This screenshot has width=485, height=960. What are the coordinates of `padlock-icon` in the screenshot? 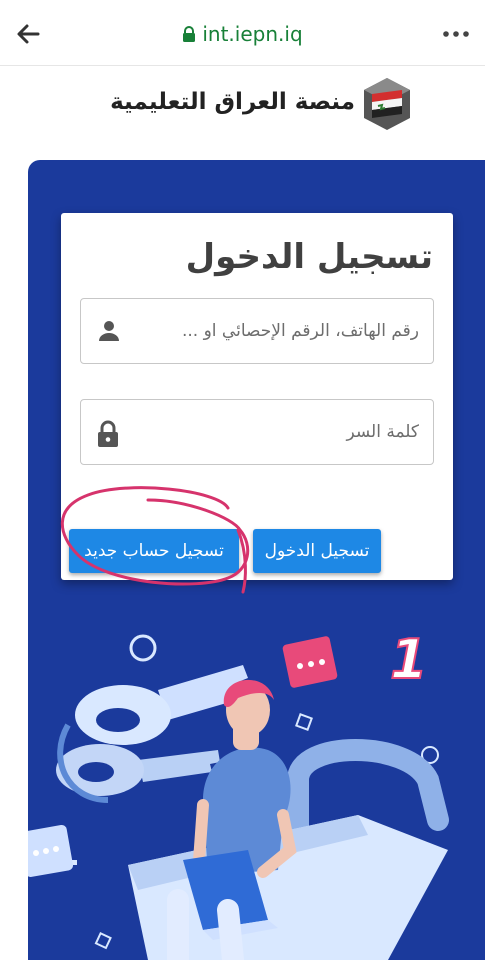 It's located at (108, 436).